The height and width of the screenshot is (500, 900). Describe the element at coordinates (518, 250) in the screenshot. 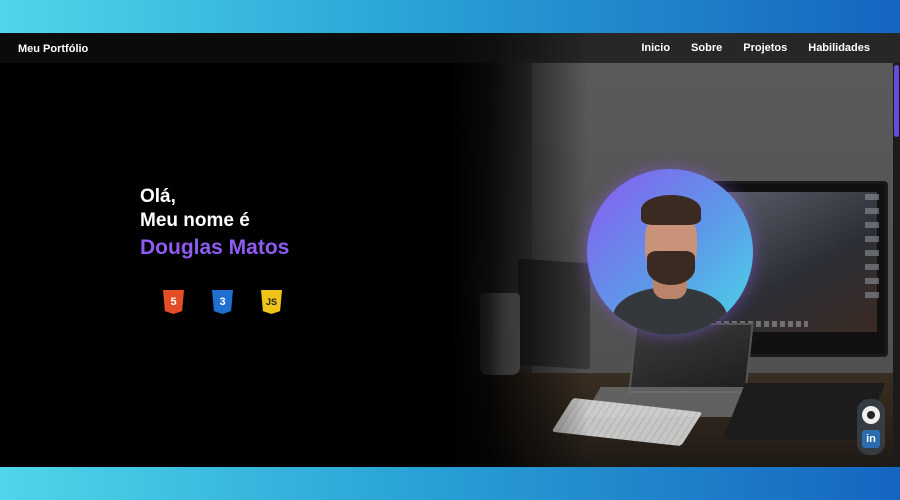

I see `photo-fade` at that location.